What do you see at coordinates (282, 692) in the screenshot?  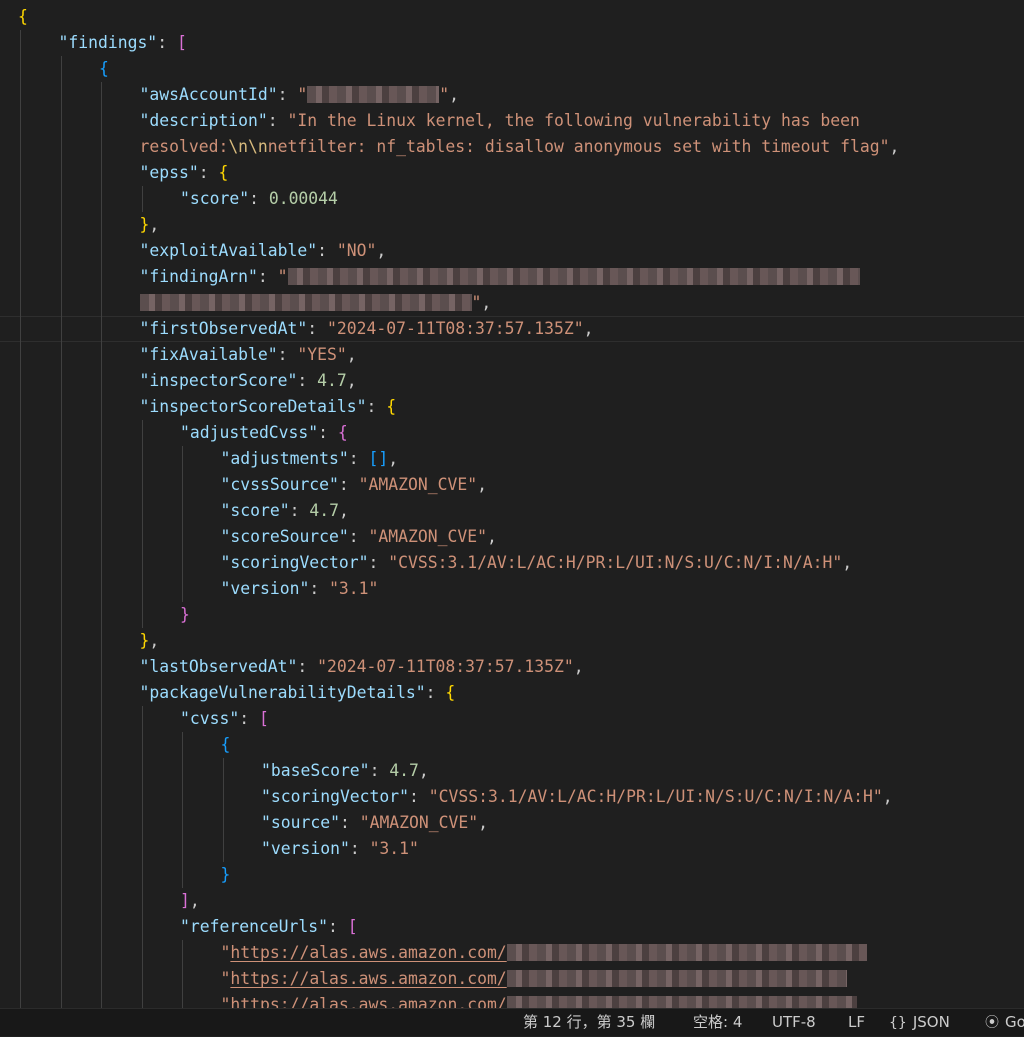 I see `code-token: "packageVulnerabilityDetails"` at bounding box center [282, 692].